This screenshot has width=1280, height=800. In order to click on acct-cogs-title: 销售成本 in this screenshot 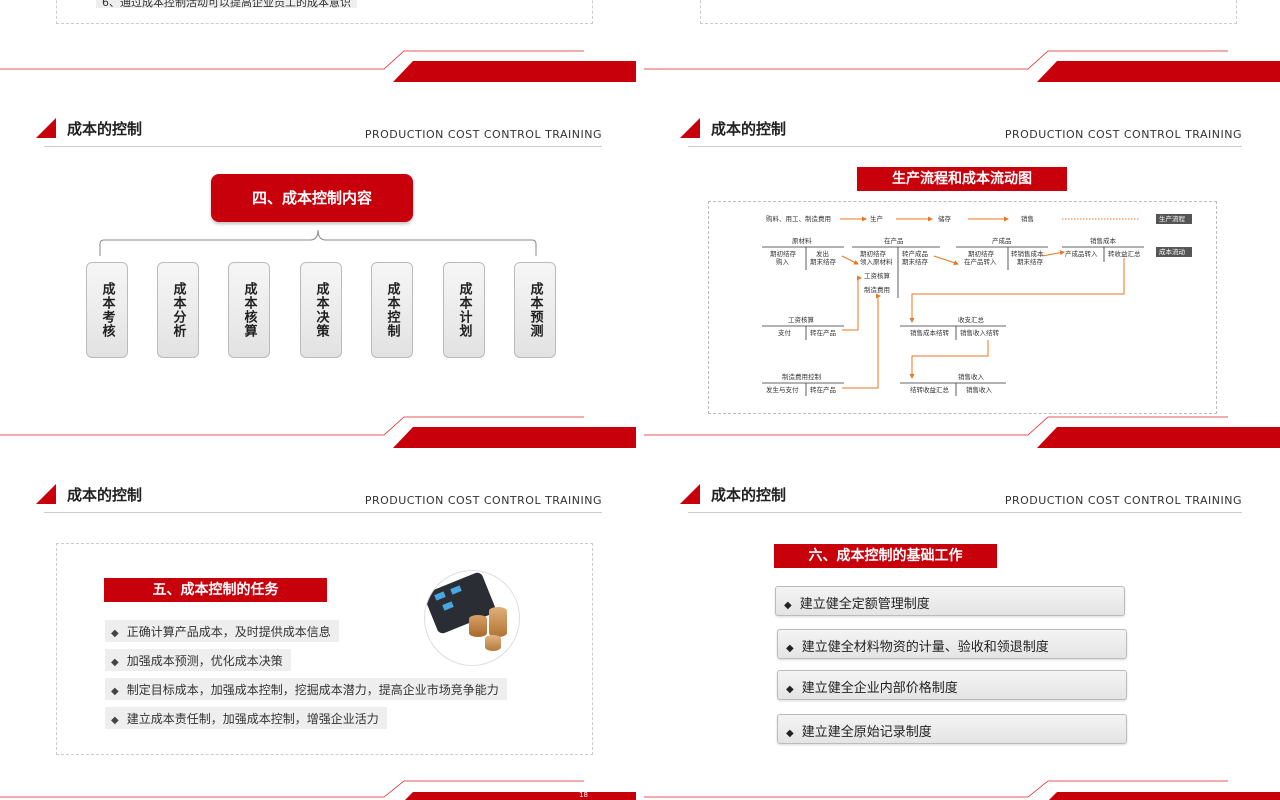, I will do `click(1103, 241)`.